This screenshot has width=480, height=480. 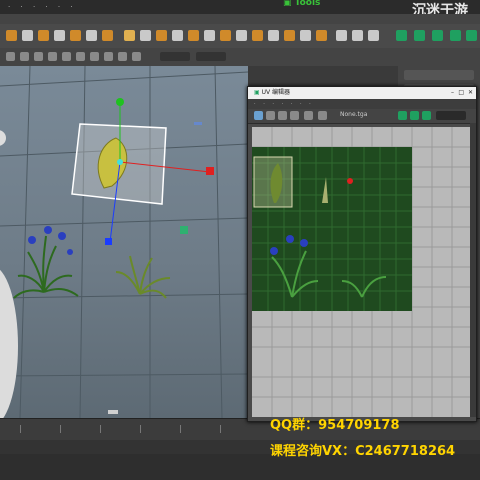 I want to click on uv-toolbar: None.tga, so click(x=362, y=116).